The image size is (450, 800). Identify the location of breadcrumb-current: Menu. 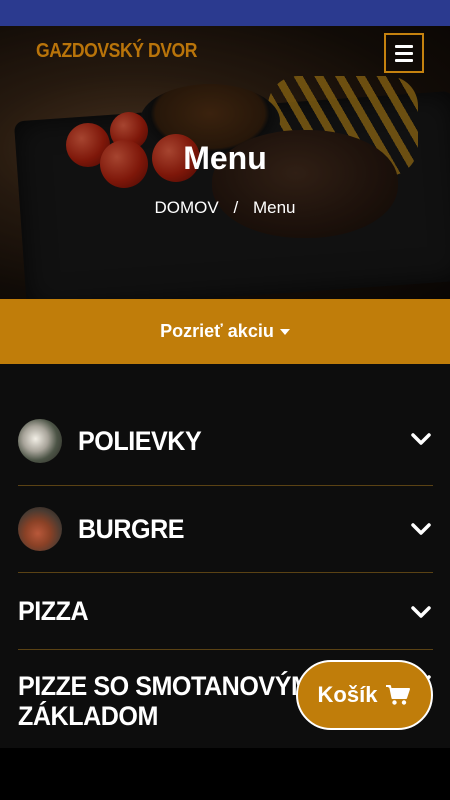
(274, 207).